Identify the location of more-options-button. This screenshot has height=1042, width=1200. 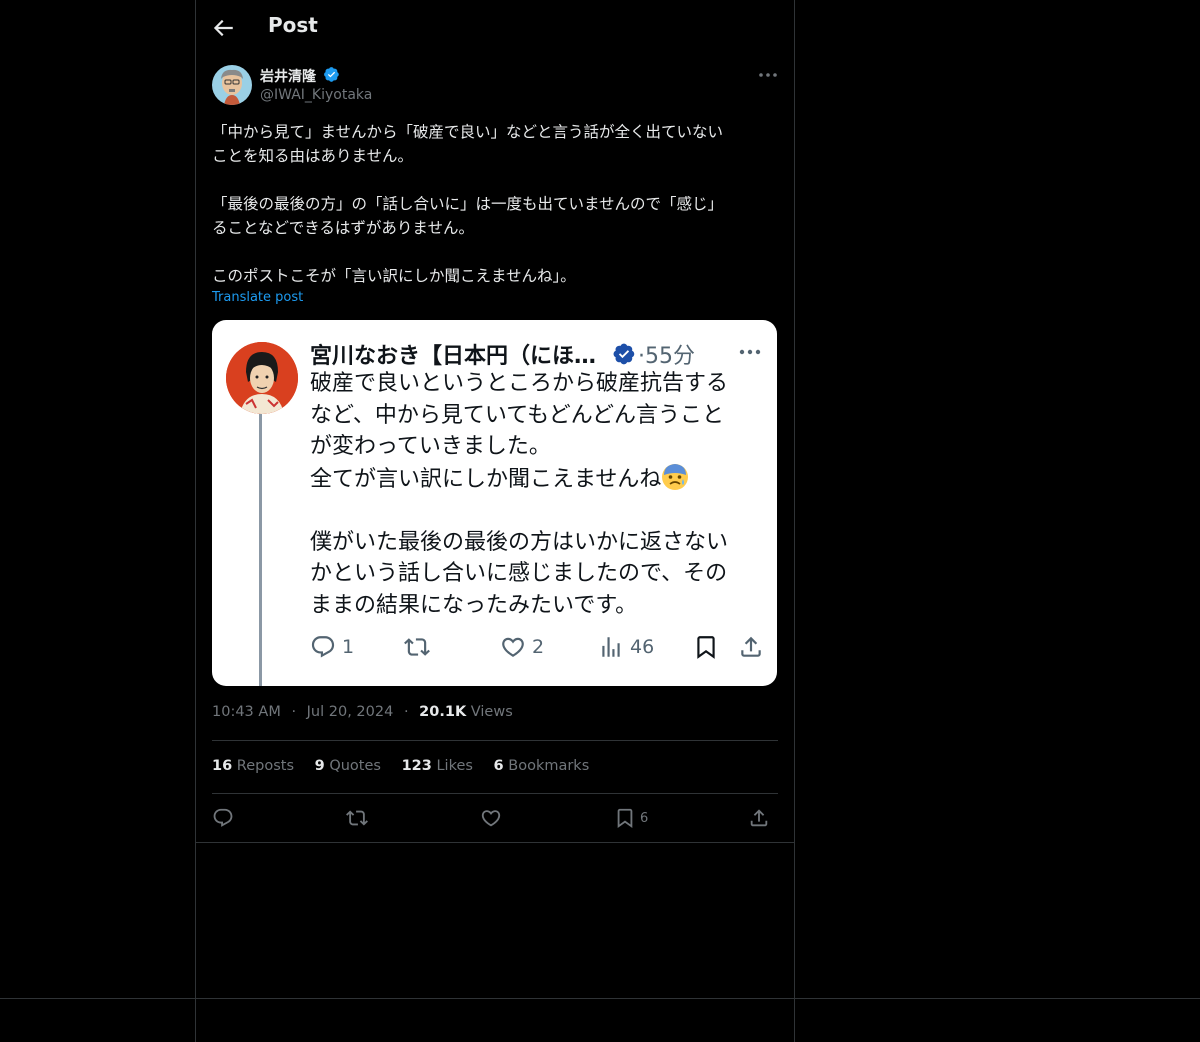
(768, 75).